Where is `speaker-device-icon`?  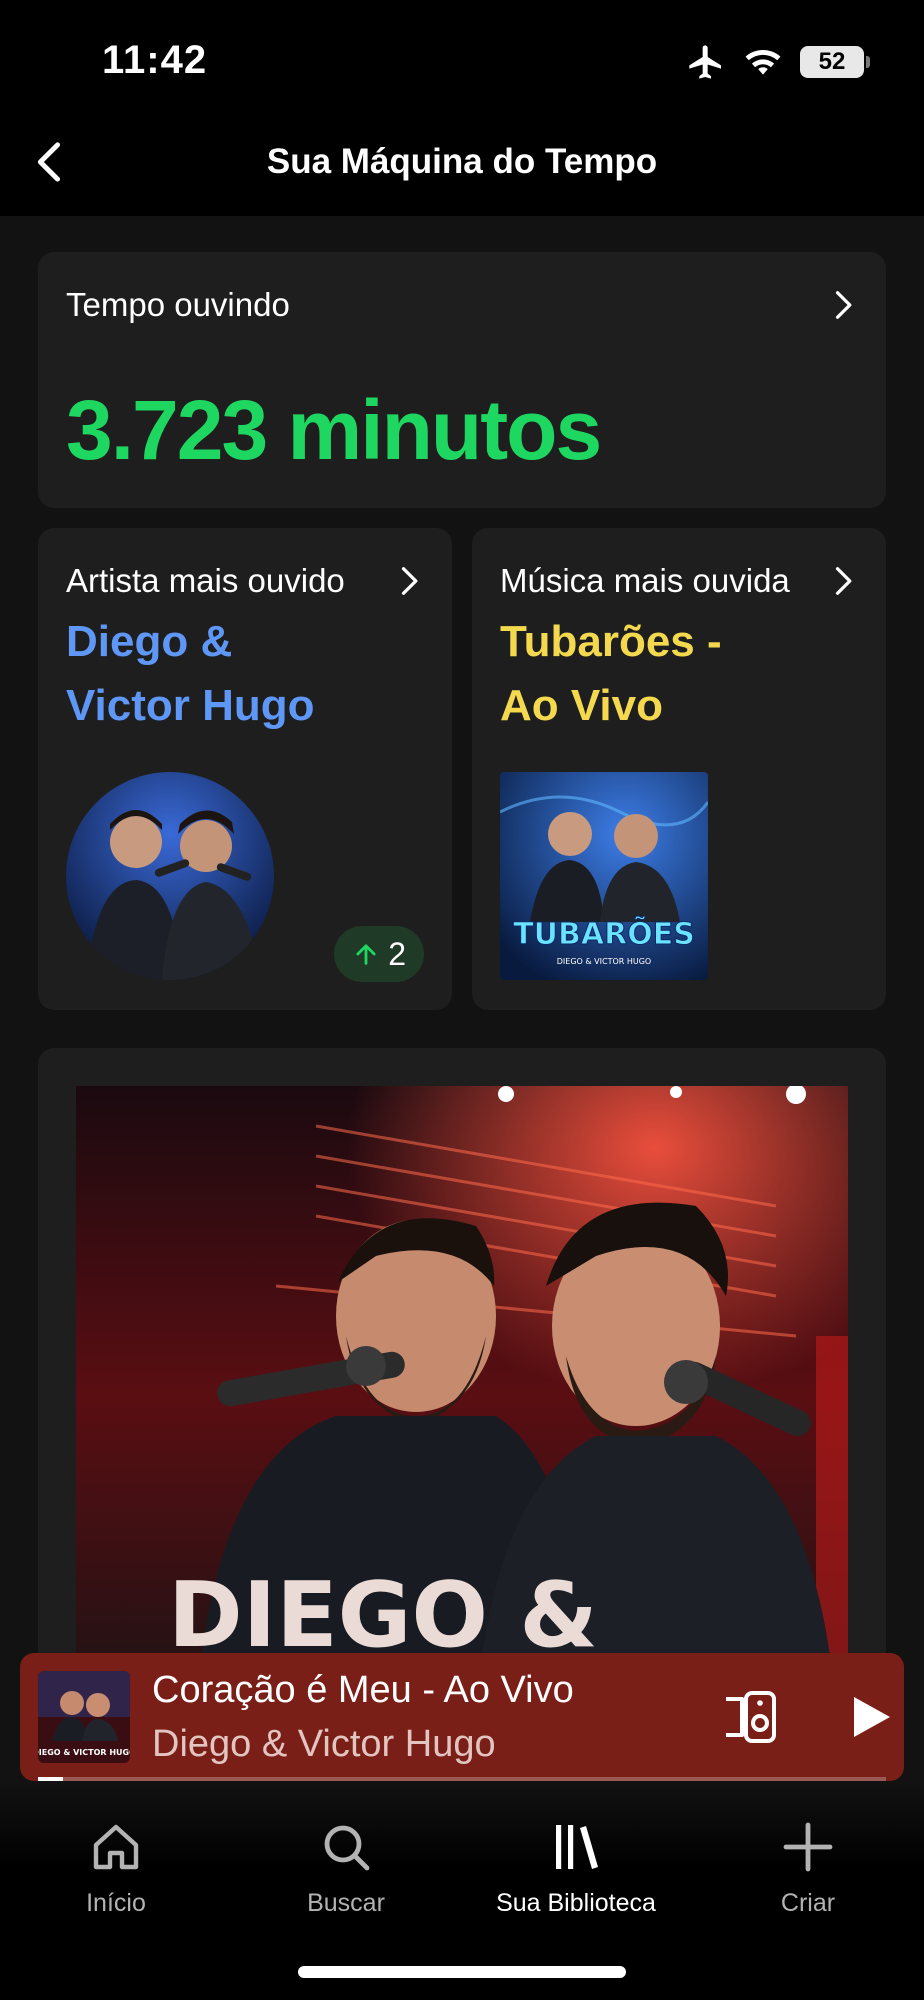 speaker-device-icon is located at coordinates (751, 1717).